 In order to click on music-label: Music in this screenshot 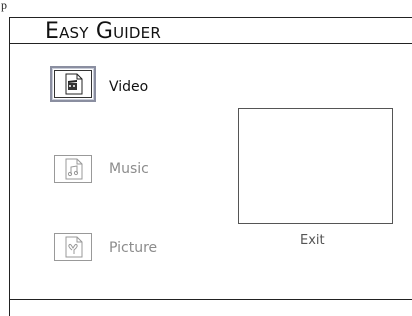, I will do `click(129, 169)`.